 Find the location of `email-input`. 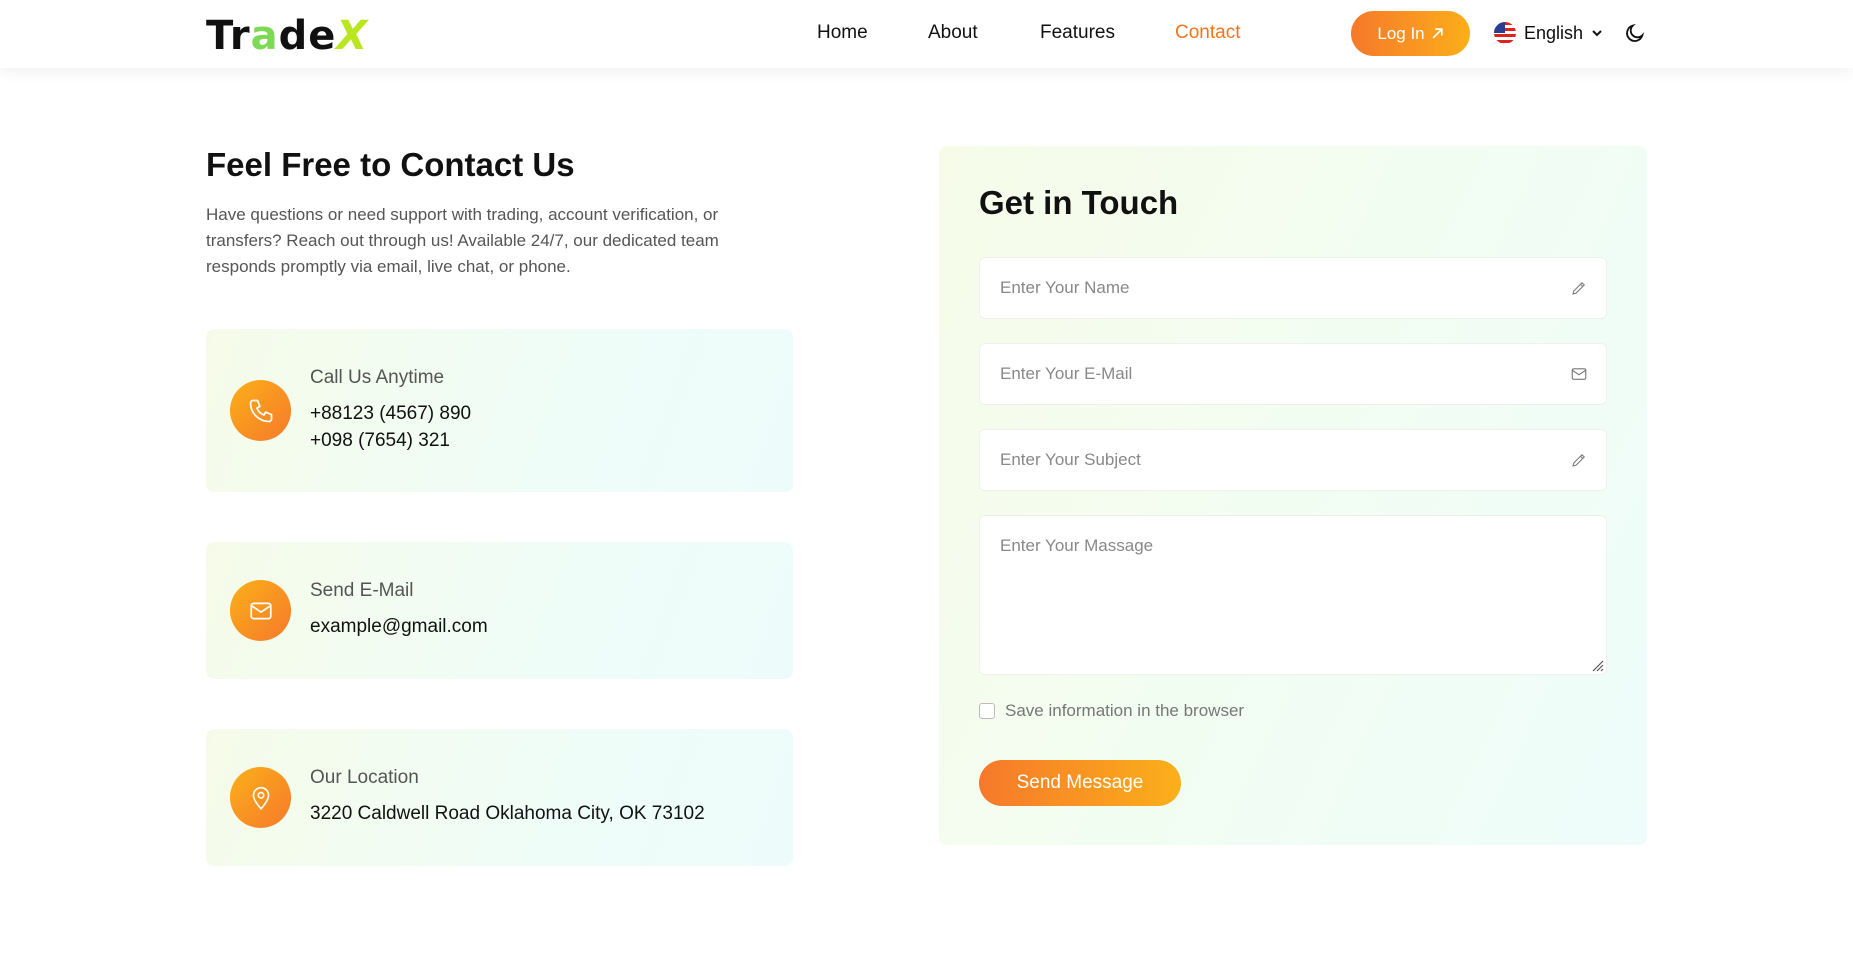

email-input is located at coordinates (1293, 374).